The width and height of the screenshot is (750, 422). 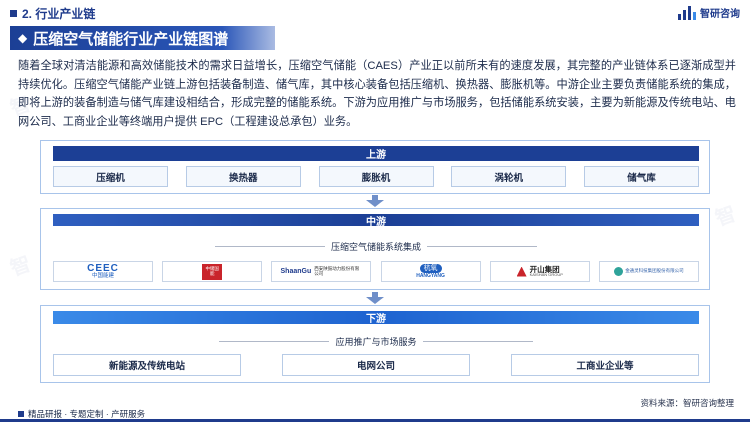 I want to click on logo-seal: 中储国能, so click(x=212, y=271).